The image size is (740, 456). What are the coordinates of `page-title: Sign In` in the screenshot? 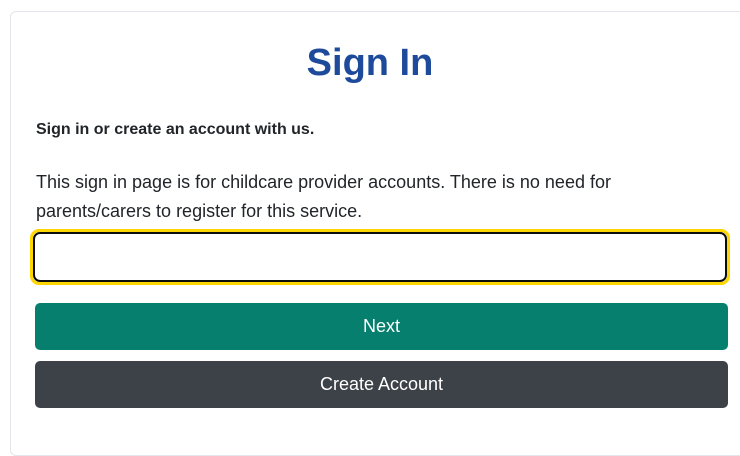 It's located at (370, 63).